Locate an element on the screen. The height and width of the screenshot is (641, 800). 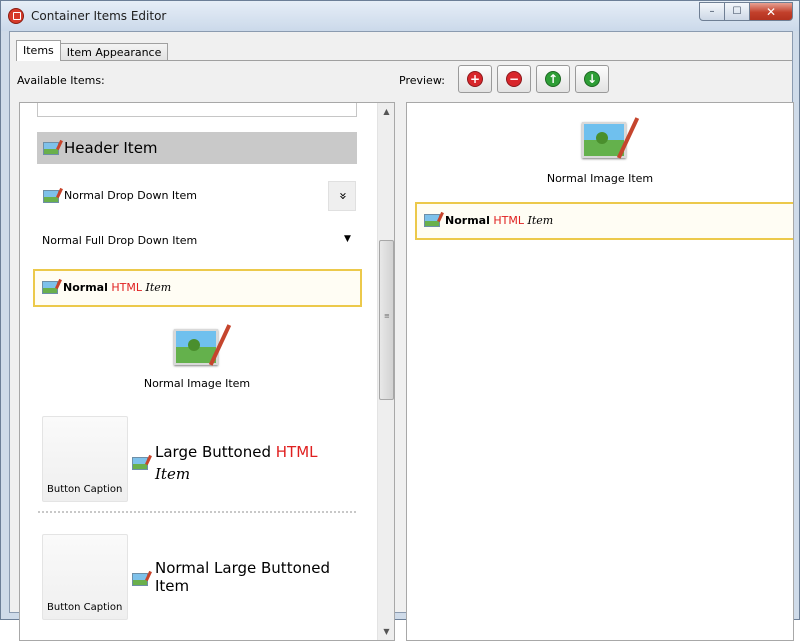
header-item: Header Item is located at coordinates (197, 148).